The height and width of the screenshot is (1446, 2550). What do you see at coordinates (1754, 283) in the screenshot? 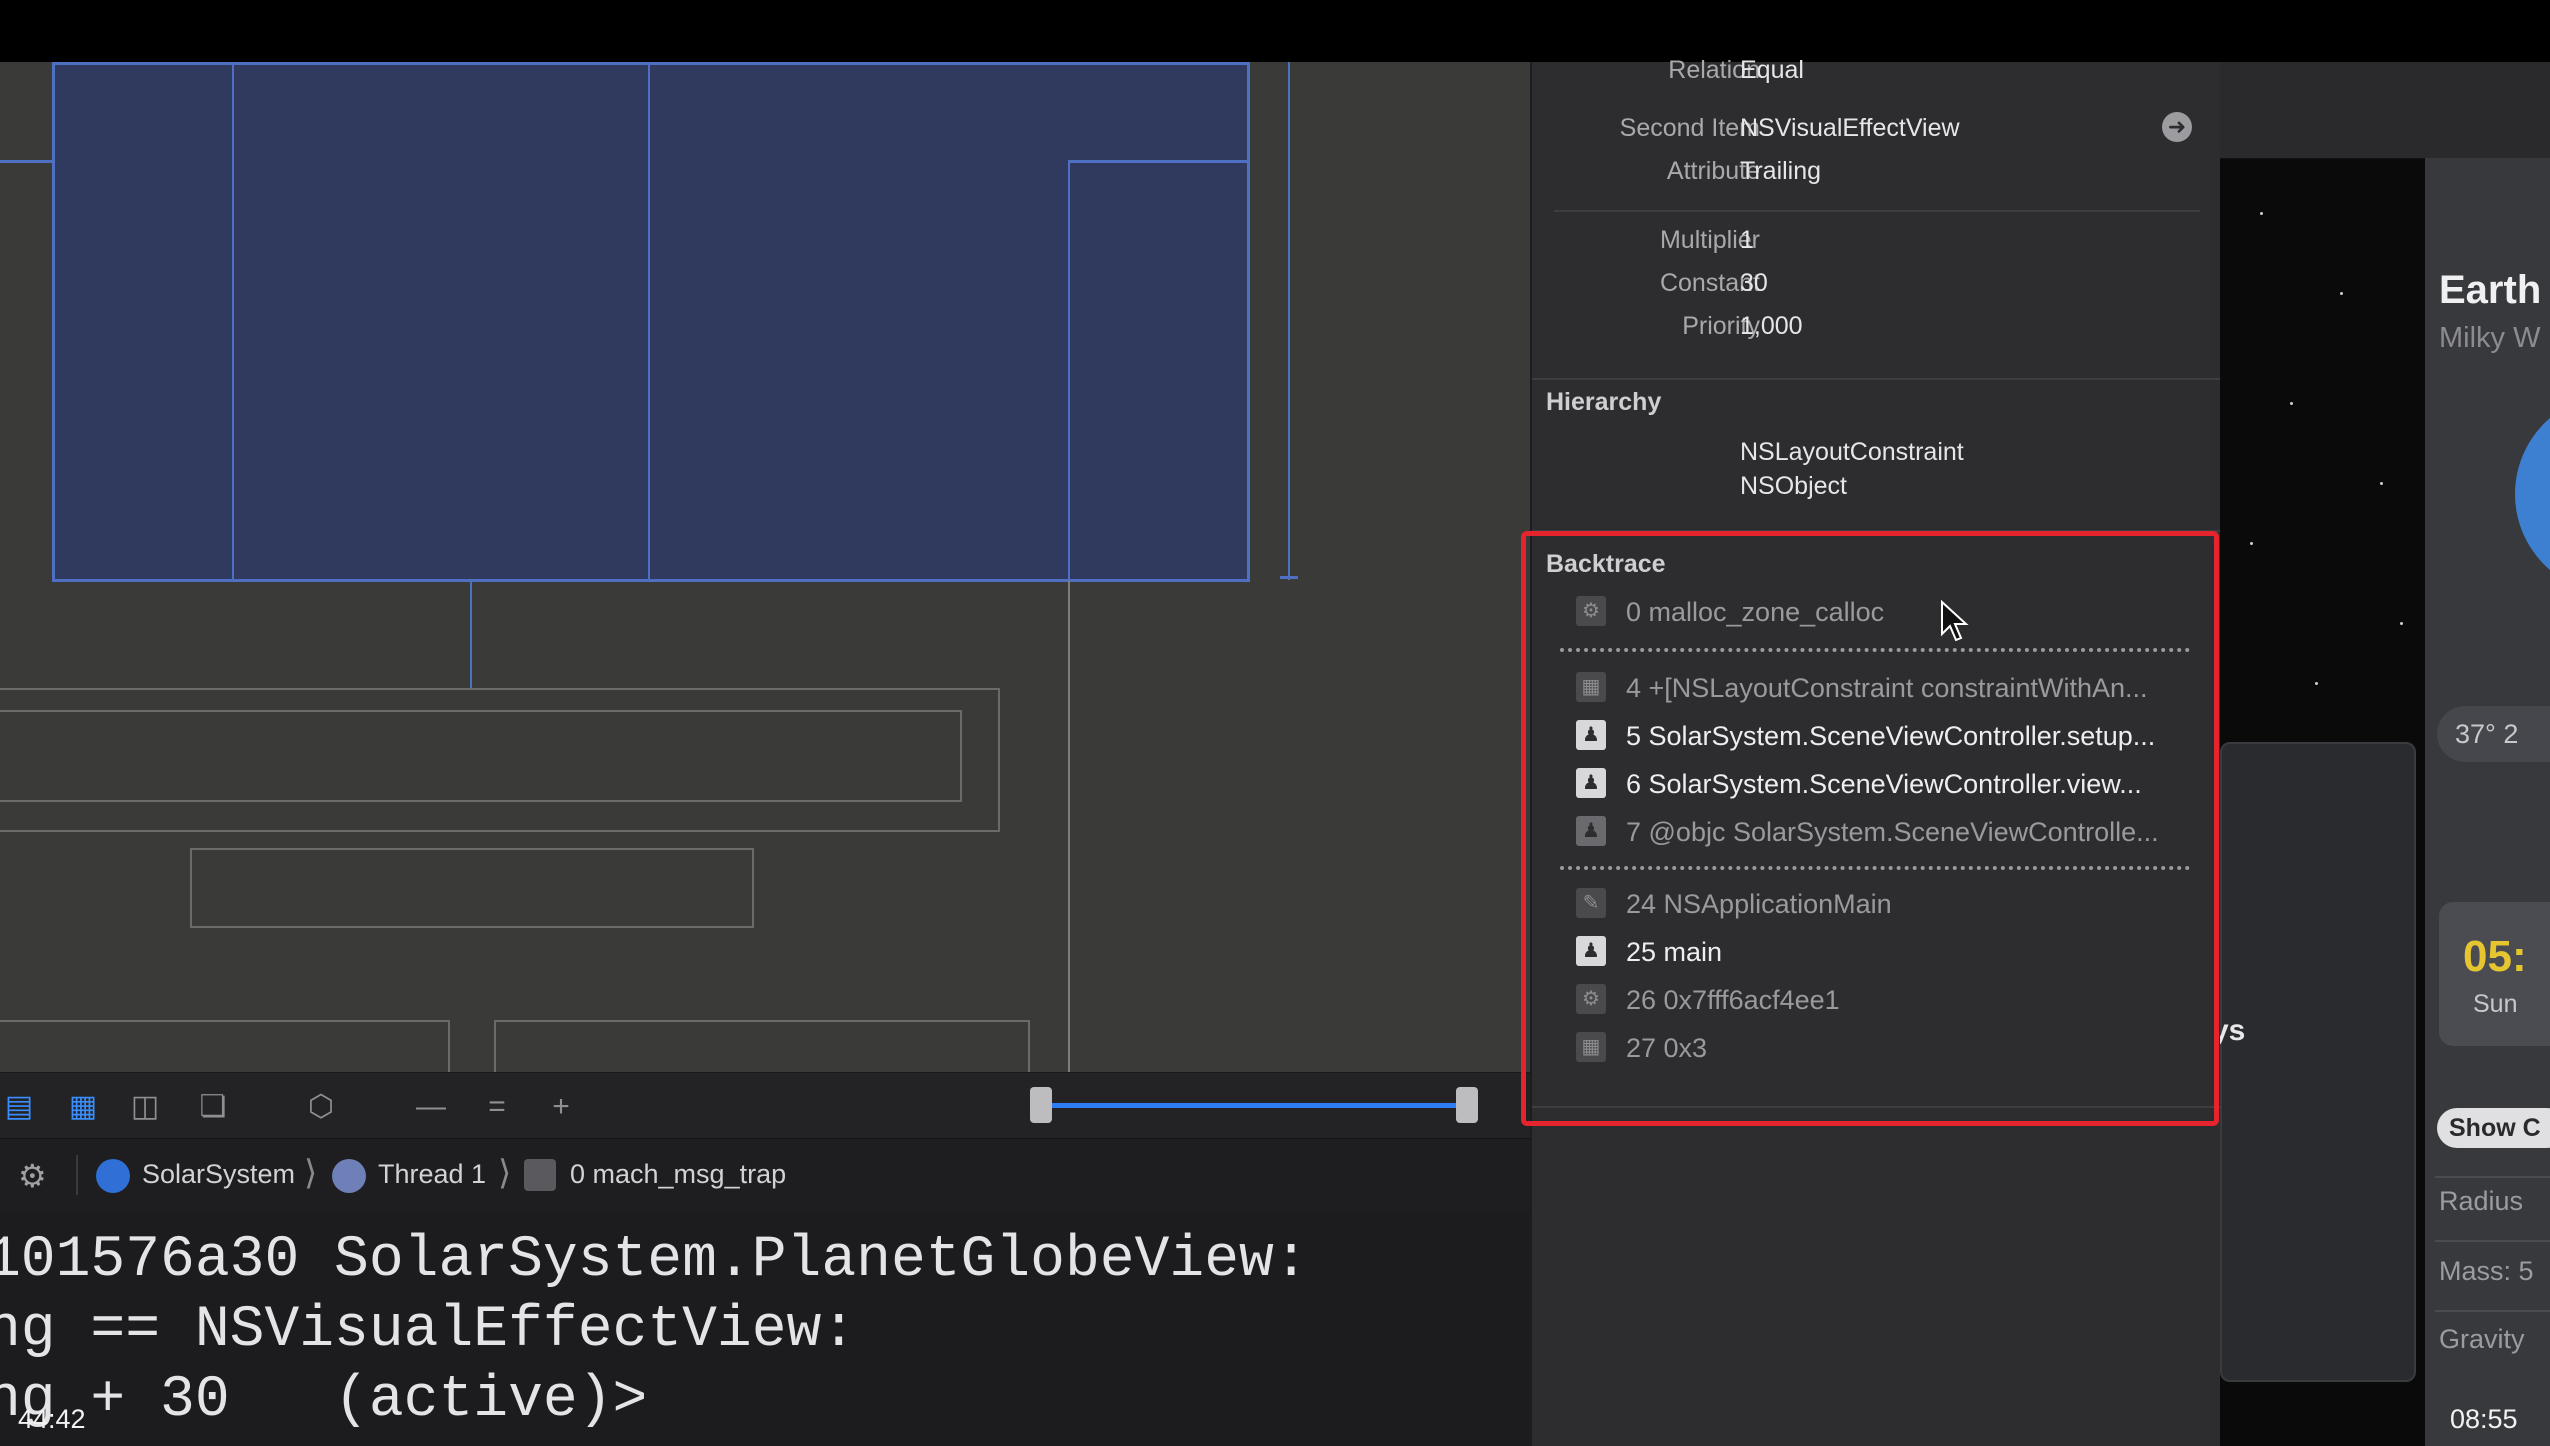
I see `constant-value: 30` at bounding box center [1754, 283].